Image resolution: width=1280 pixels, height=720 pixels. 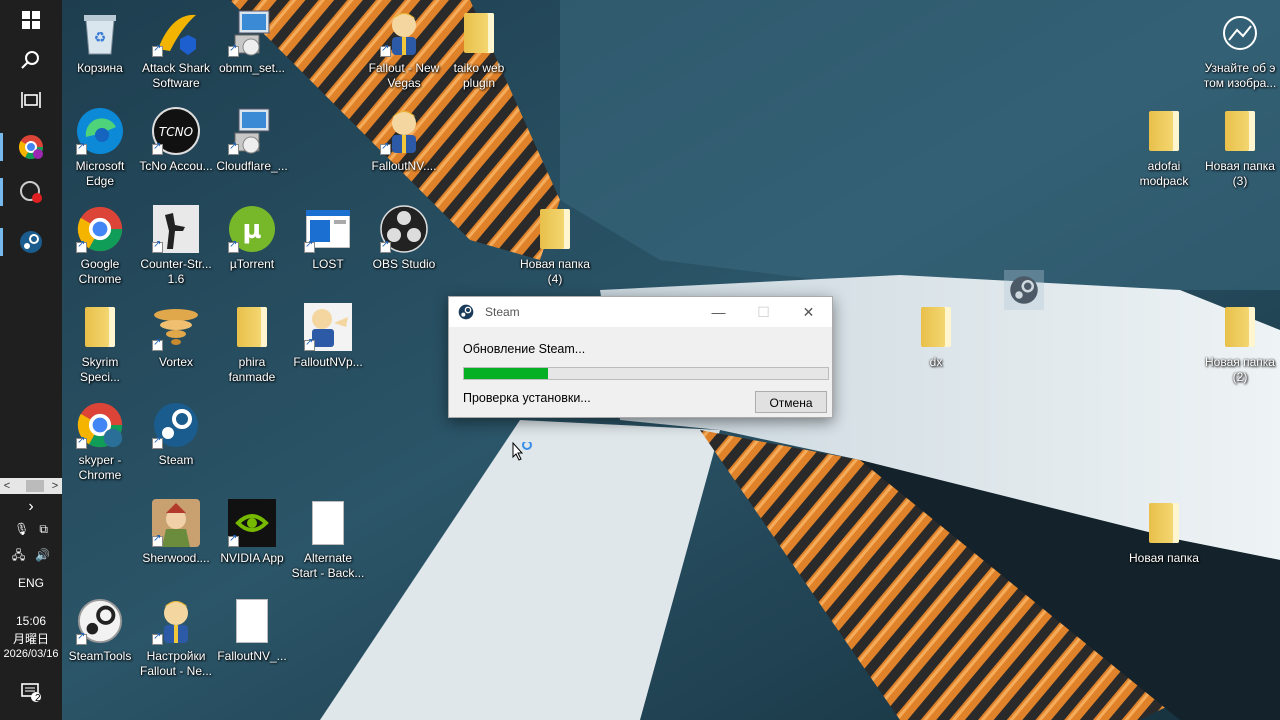 What do you see at coordinates (31, 654) in the screenshot?
I see `clock-date: 2026/03/16` at bounding box center [31, 654].